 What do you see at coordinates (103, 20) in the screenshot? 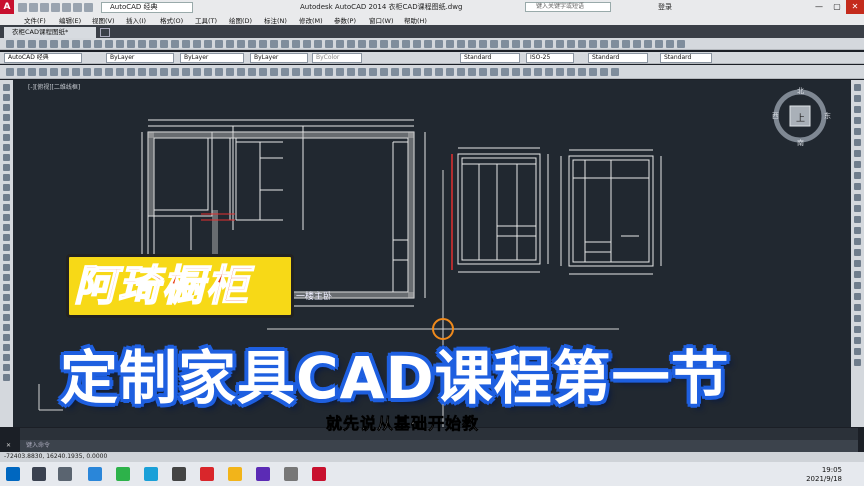
I see `menu-view: 视图(V)` at bounding box center [103, 20].